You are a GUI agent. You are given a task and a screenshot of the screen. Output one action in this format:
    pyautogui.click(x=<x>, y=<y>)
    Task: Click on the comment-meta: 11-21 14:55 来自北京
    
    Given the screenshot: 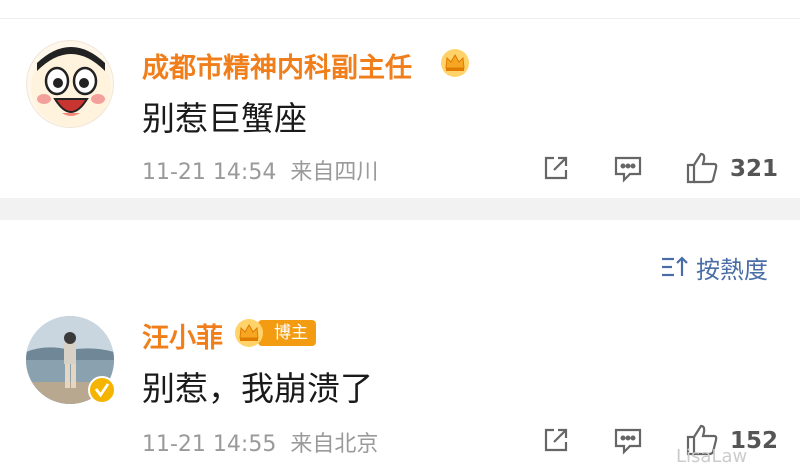 What is the action you would take?
    pyautogui.click(x=260, y=442)
    